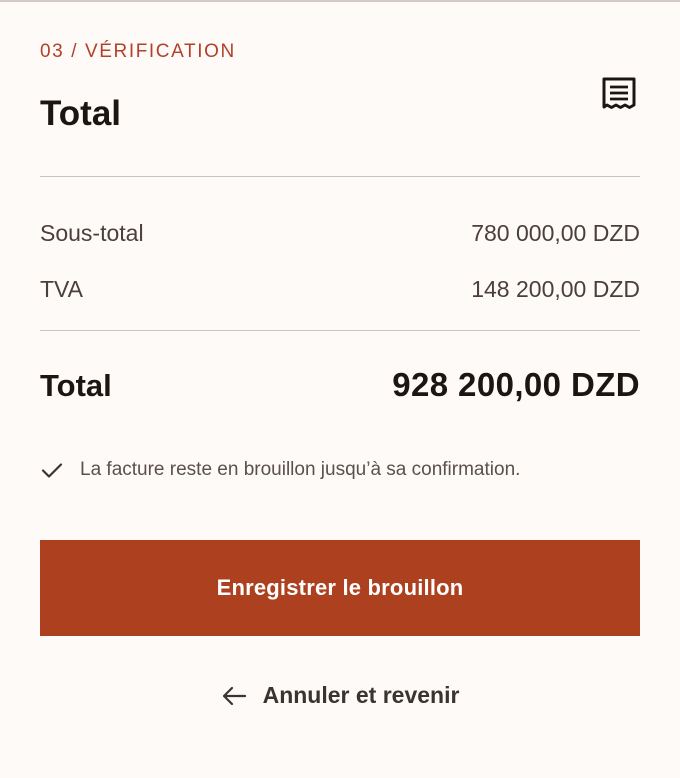 This screenshot has width=680, height=778. Describe the element at coordinates (619, 93) in the screenshot. I see `receipt-icon` at that location.